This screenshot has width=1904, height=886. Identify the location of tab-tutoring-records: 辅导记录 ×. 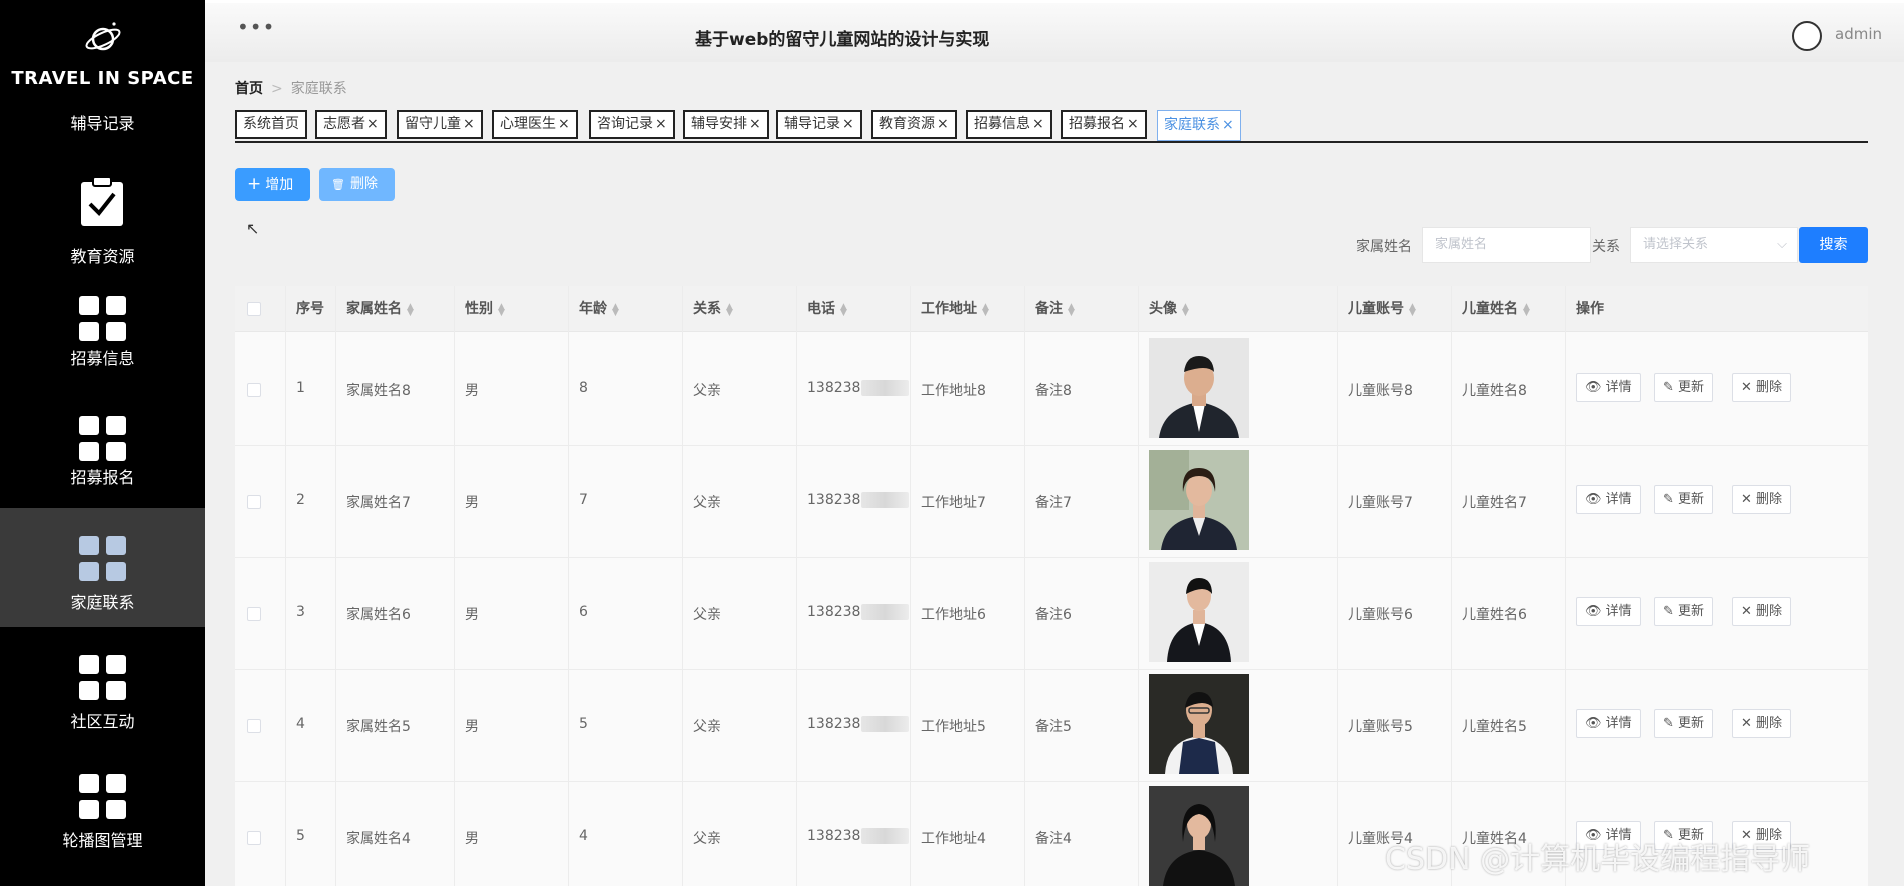
(819, 124).